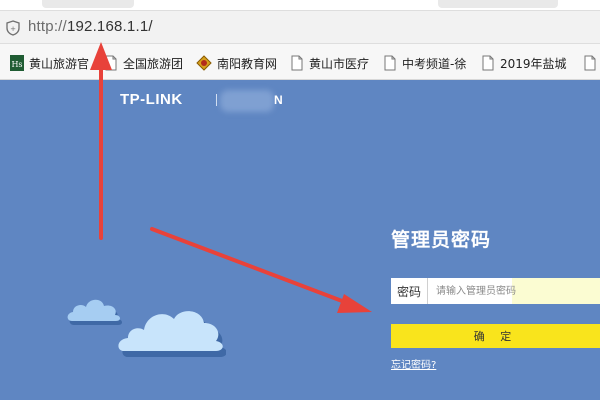  I want to click on url-text: http://192.168.1.1/, so click(90, 26).